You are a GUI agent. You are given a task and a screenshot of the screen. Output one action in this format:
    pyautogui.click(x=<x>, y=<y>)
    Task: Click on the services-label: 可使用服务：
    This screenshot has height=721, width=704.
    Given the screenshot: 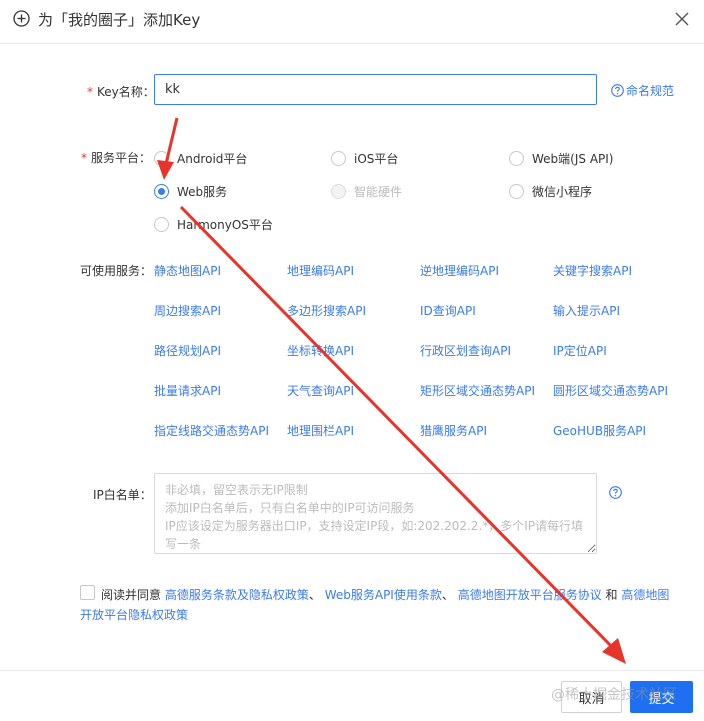 What is the action you would take?
    pyautogui.click(x=116, y=271)
    